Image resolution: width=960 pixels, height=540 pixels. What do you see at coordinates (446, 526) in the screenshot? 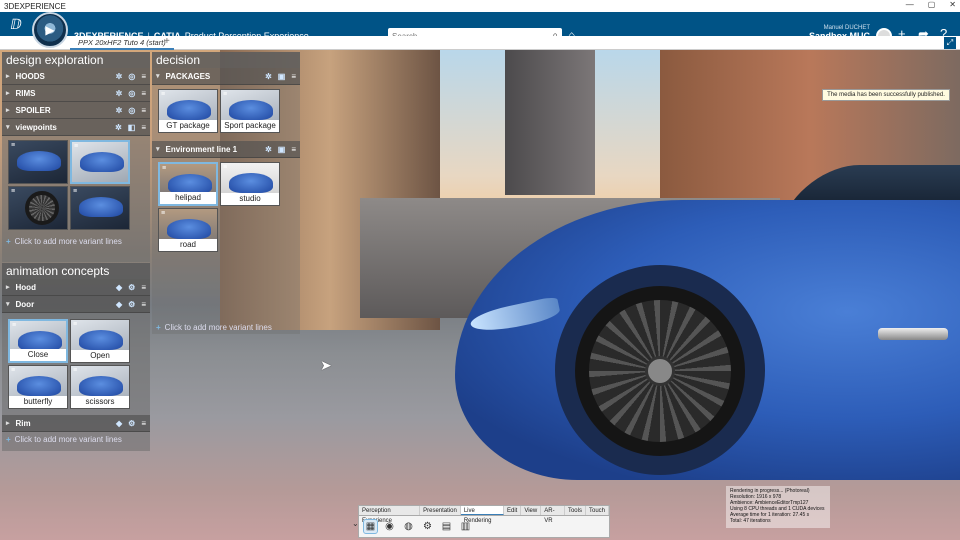
I see `capture-icon: ▤` at bounding box center [446, 526].